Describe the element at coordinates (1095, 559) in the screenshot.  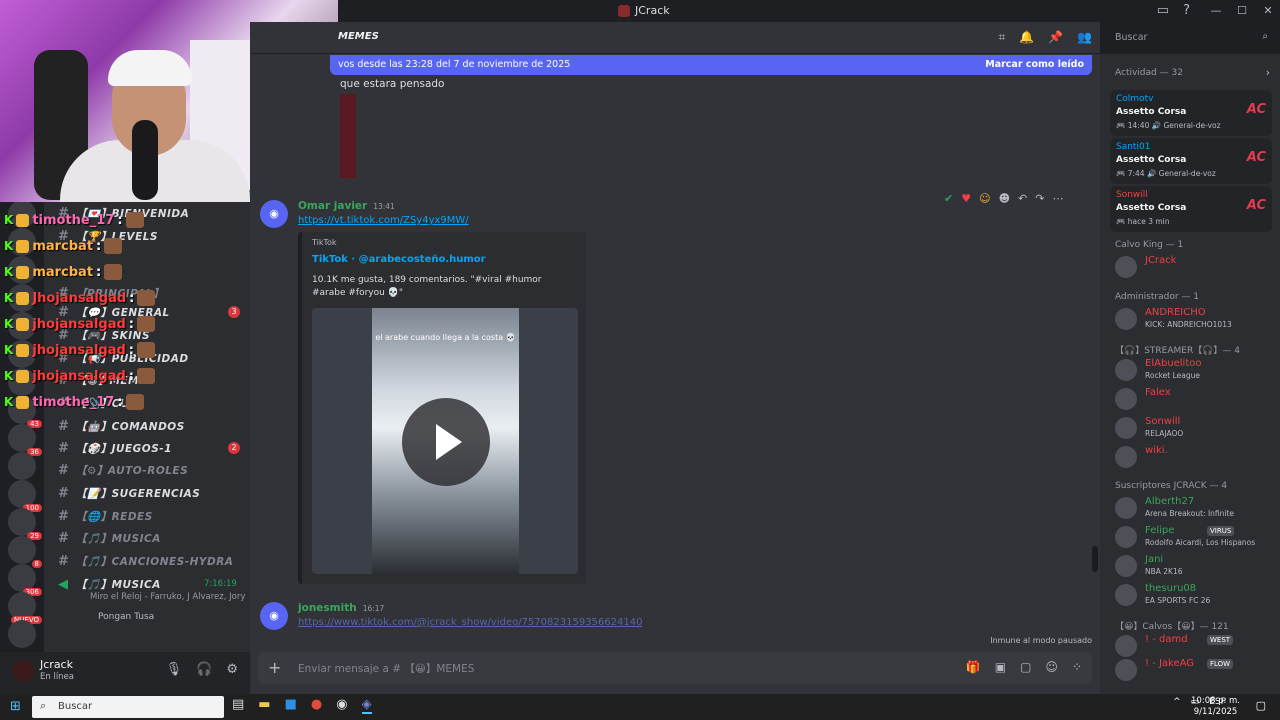
I see `scrollbar` at that location.